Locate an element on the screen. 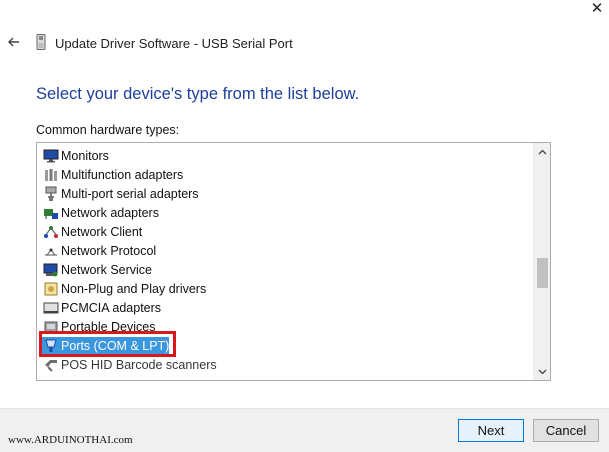  vertical-scrollbar is located at coordinates (541, 261).